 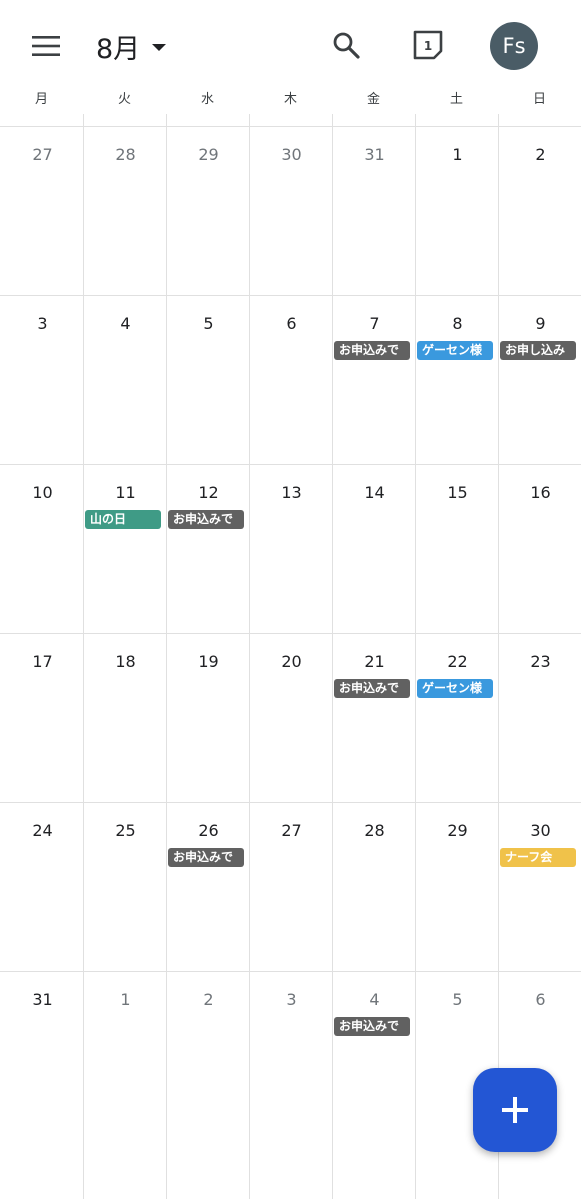 I want to click on day-number: 14, so click(x=374, y=492).